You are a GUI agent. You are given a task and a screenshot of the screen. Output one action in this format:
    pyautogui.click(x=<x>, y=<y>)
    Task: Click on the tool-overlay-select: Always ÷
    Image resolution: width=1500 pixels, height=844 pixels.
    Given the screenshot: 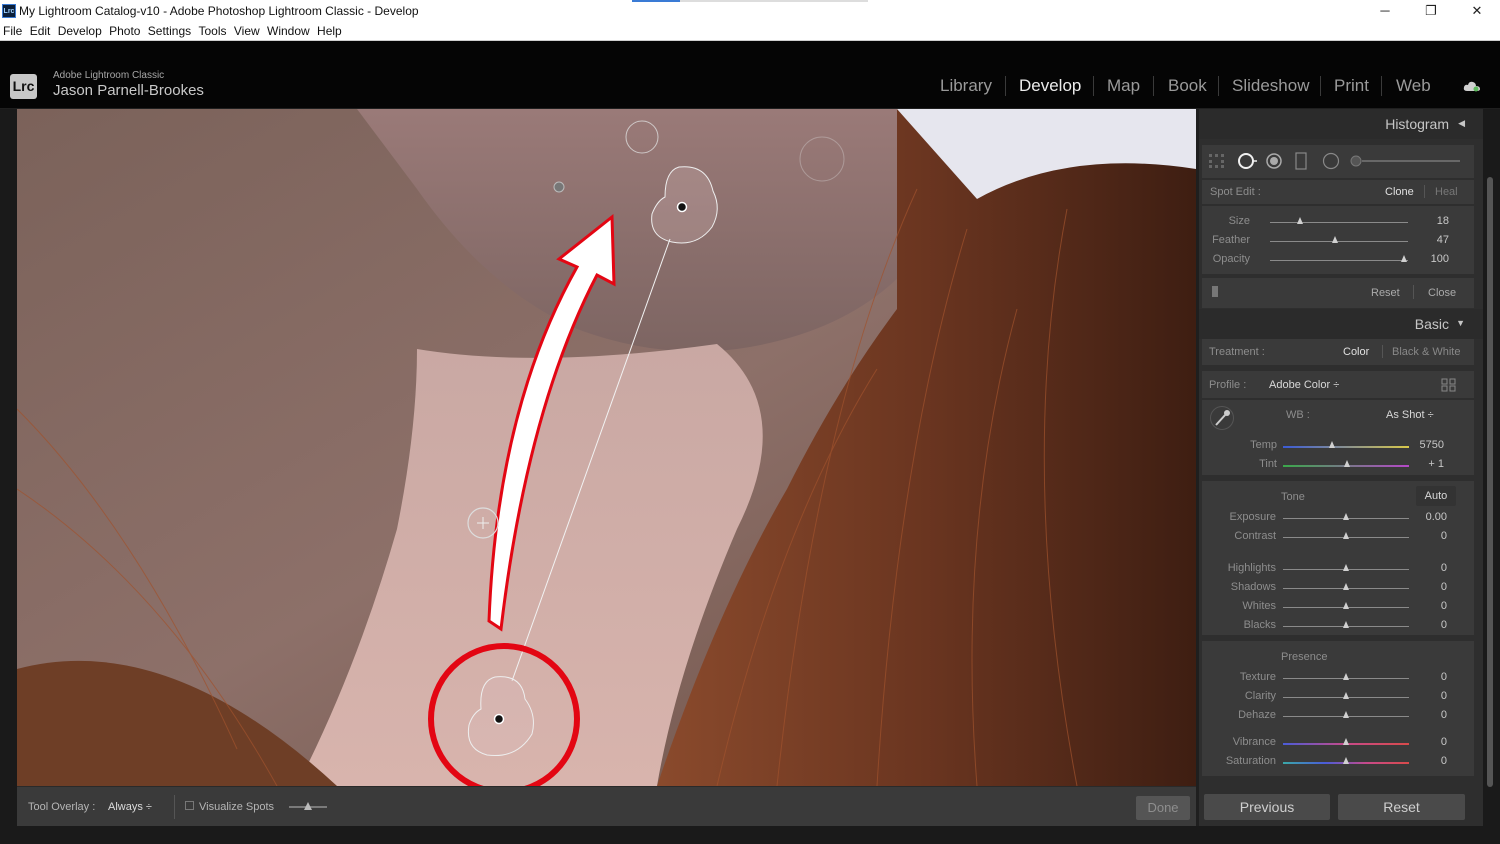 What is the action you would take?
    pyautogui.click(x=130, y=807)
    